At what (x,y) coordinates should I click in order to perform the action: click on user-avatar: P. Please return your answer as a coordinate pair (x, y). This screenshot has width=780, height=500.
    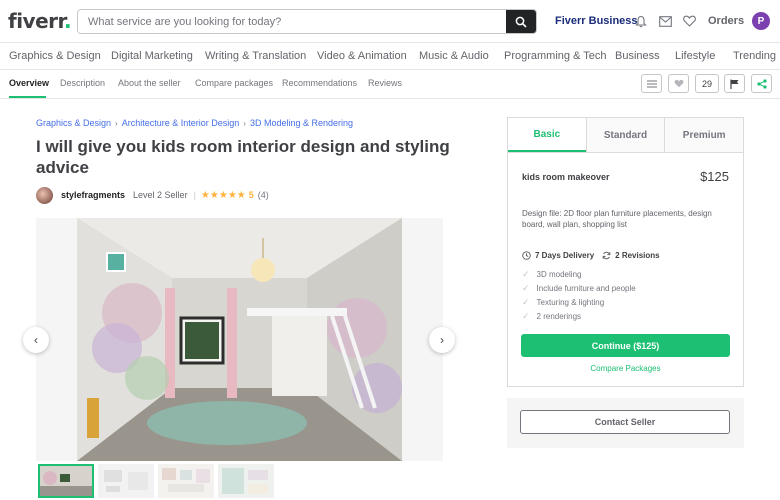
    Looking at the image, I should click on (761, 21).